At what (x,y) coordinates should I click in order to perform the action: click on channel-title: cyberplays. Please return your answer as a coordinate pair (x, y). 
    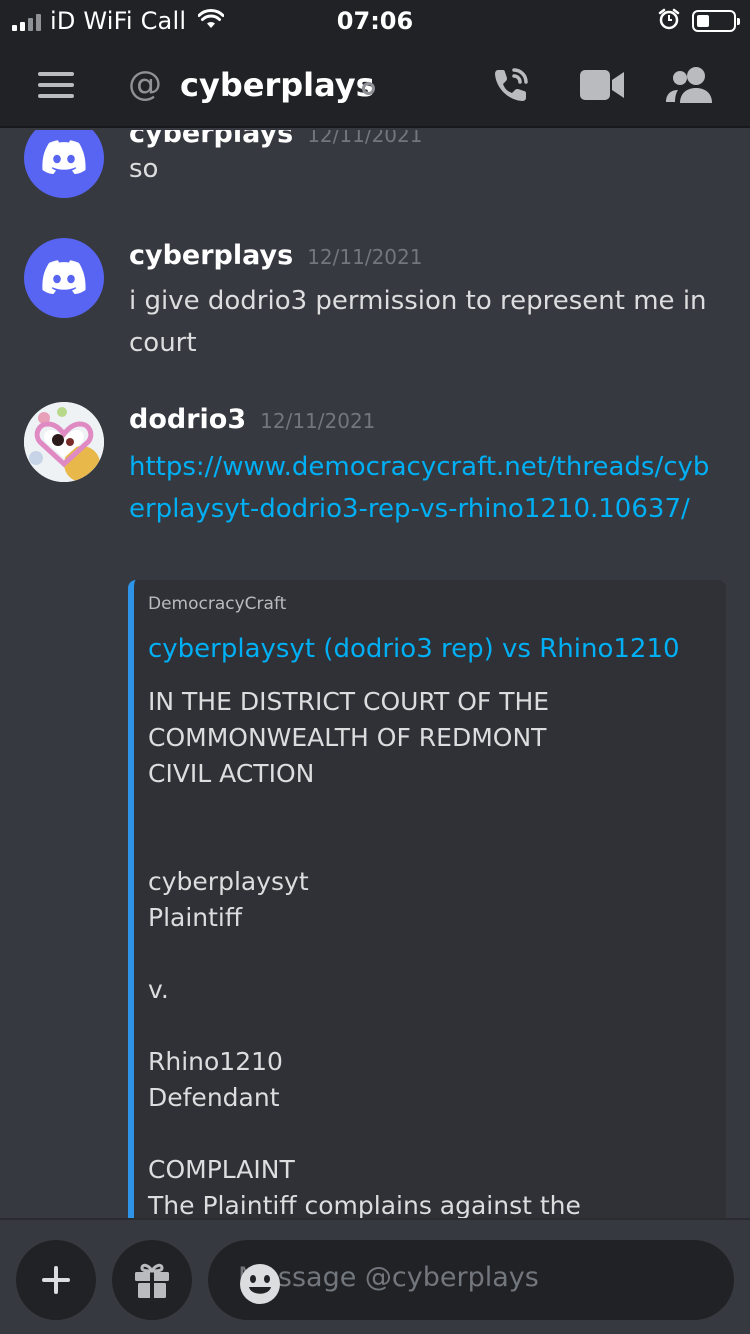
    Looking at the image, I should click on (277, 85).